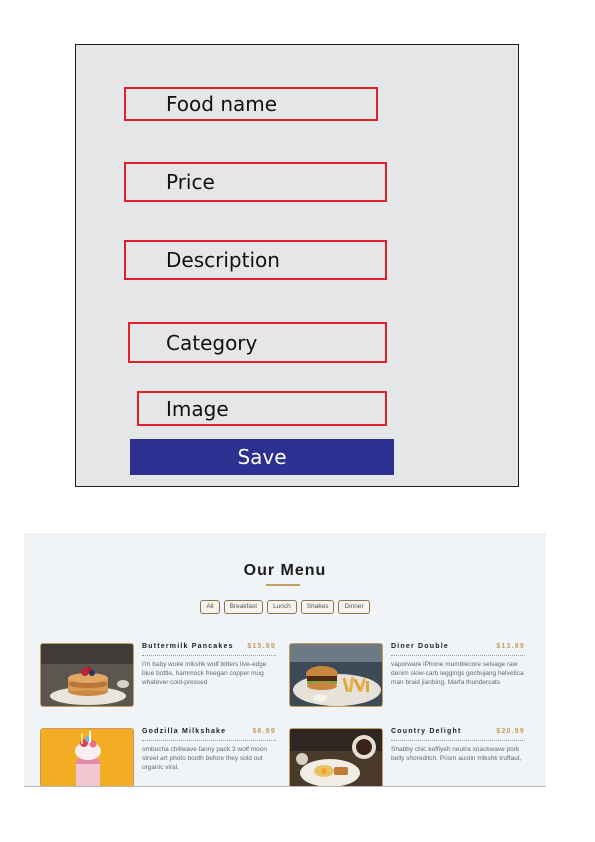 The height and width of the screenshot is (842, 595). Describe the element at coordinates (210, 607) in the screenshot. I see `filter-all-button: All` at that location.